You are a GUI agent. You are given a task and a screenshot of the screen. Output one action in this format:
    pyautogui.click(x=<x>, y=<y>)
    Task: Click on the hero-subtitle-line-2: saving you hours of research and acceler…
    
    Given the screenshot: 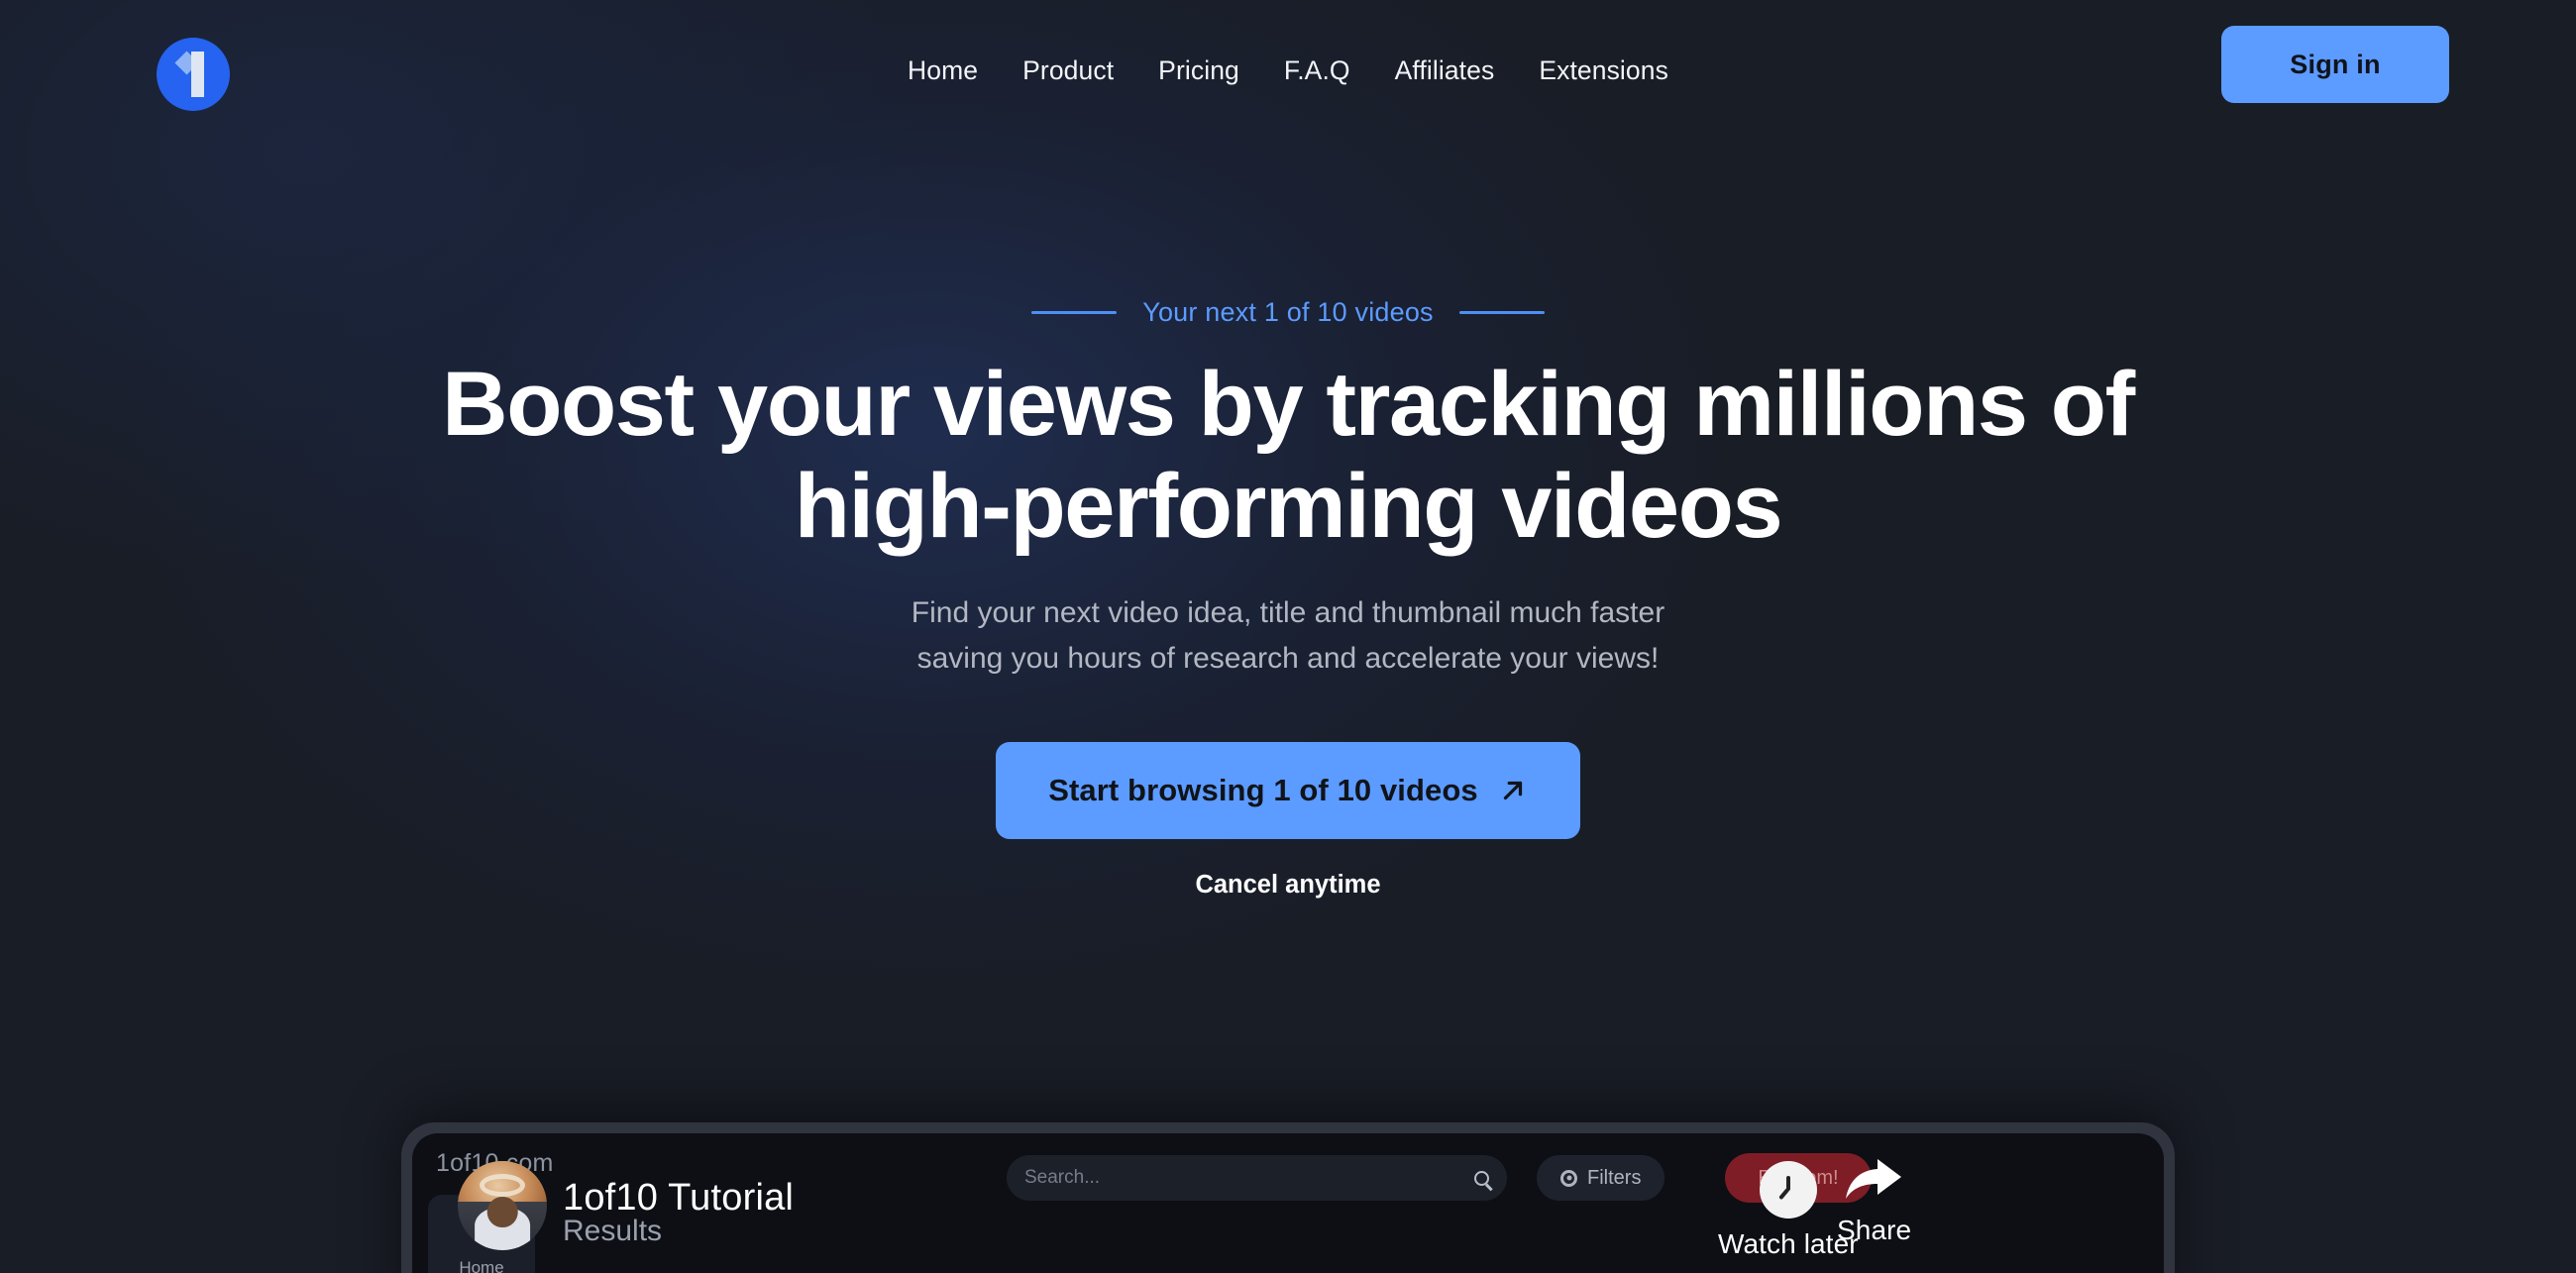 What is the action you would take?
    pyautogui.click(x=1288, y=658)
    